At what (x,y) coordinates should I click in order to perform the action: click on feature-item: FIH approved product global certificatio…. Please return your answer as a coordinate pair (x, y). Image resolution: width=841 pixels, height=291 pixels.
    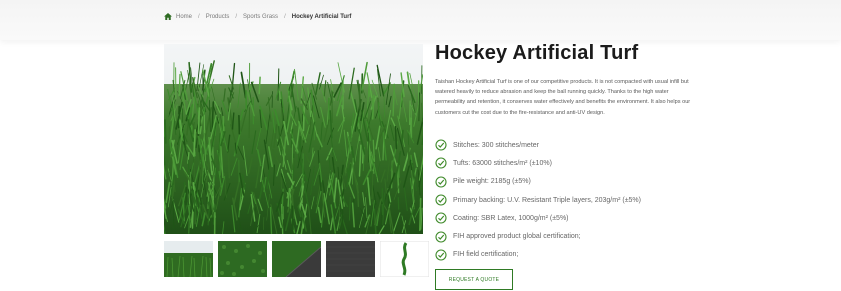
    Looking at the image, I should click on (538, 236).